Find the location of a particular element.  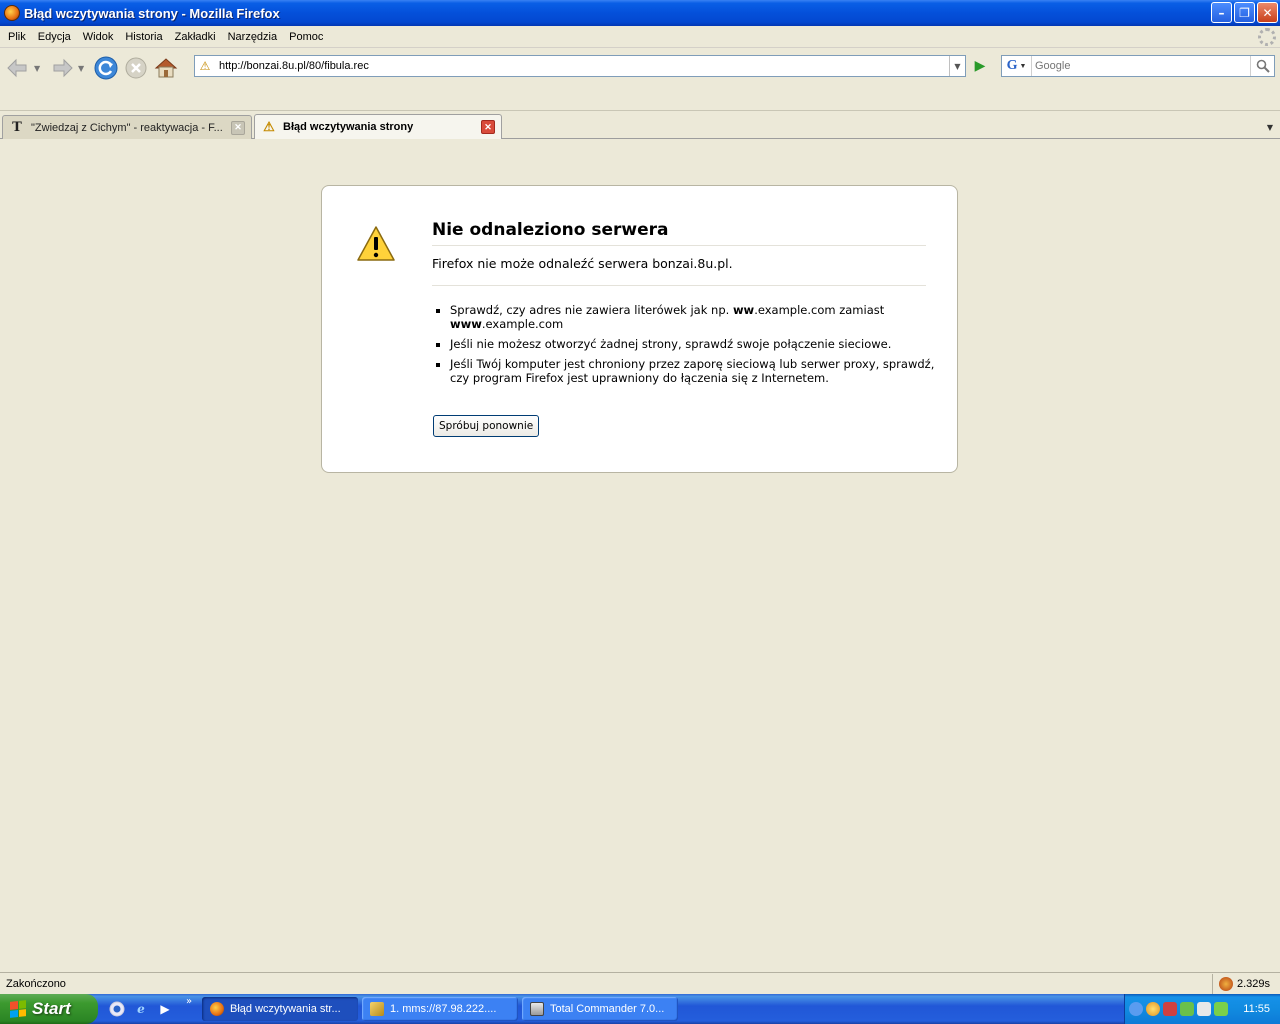

internet-explorer-icon: e is located at coordinates (141, 1009).